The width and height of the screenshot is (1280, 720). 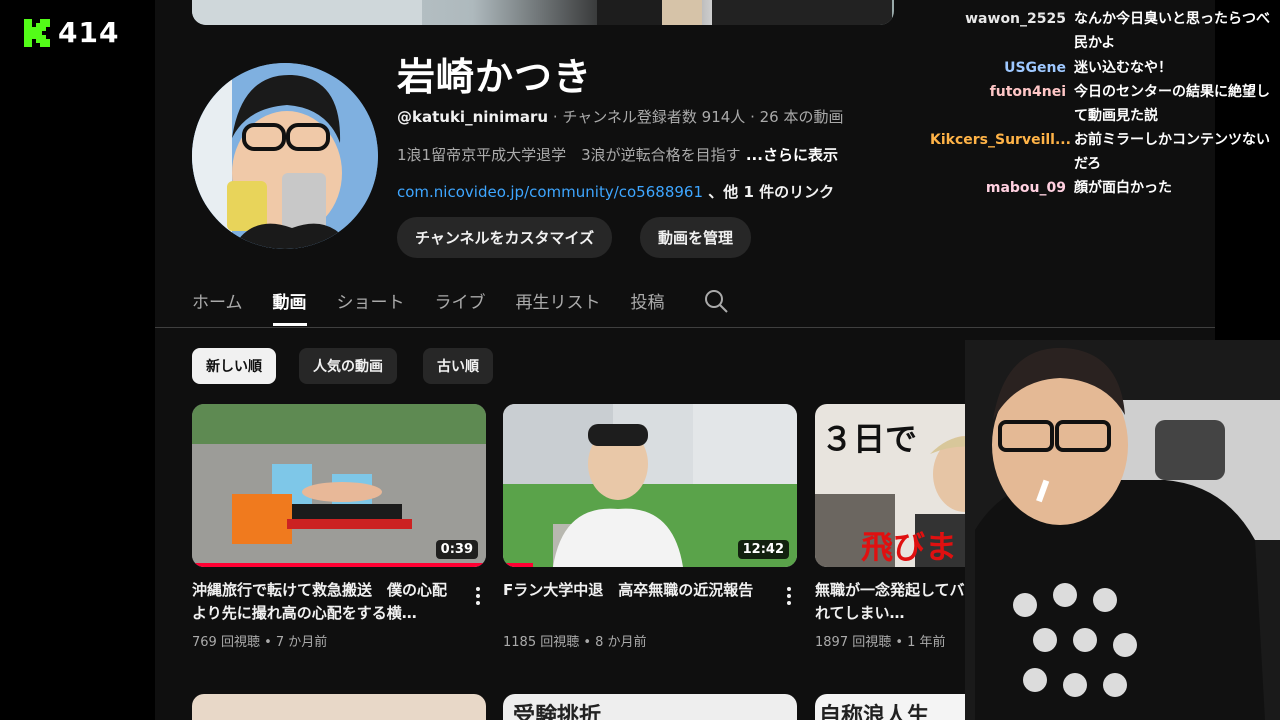 What do you see at coordinates (650, 485) in the screenshot?
I see `video-thumbnail: 12:42` at bounding box center [650, 485].